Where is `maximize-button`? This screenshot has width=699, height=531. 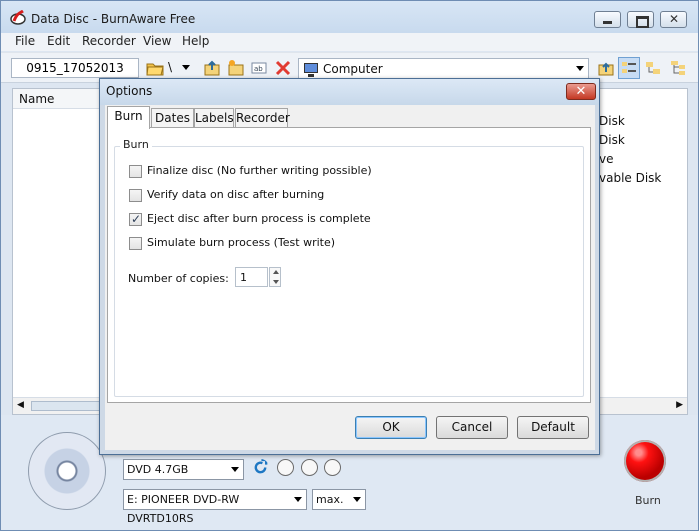
maximize-button is located at coordinates (640, 19).